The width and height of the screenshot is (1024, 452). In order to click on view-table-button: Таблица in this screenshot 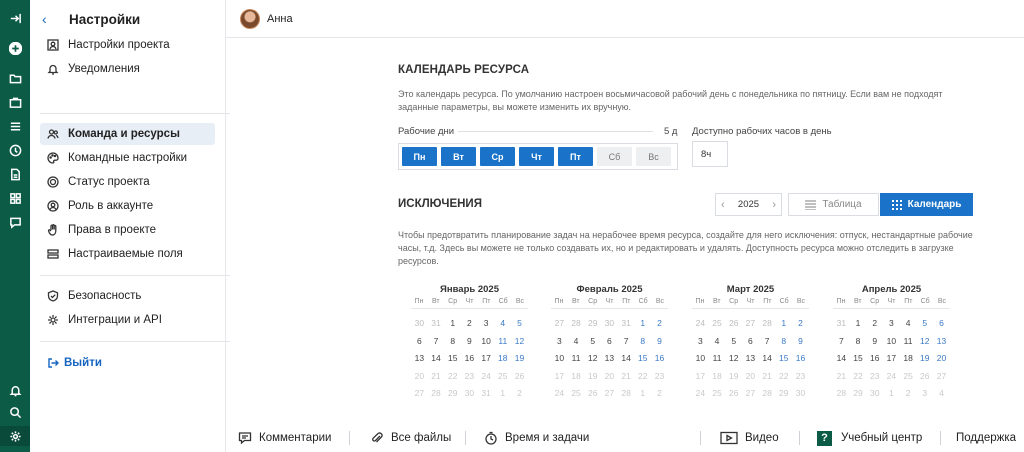, I will do `click(833, 204)`.